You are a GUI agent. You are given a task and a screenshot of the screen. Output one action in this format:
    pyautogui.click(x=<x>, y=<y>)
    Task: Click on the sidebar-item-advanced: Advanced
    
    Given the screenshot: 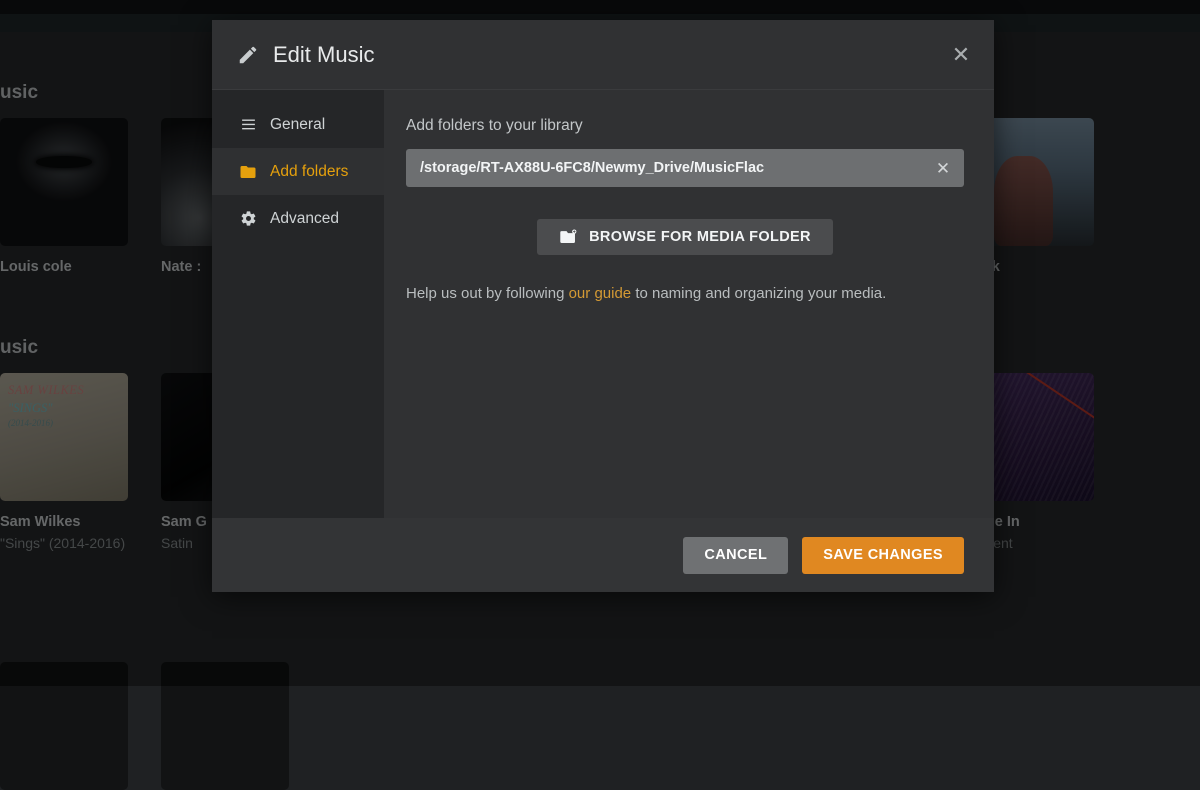 What is the action you would take?
    pyautogui.click(x=298, y=218)
    